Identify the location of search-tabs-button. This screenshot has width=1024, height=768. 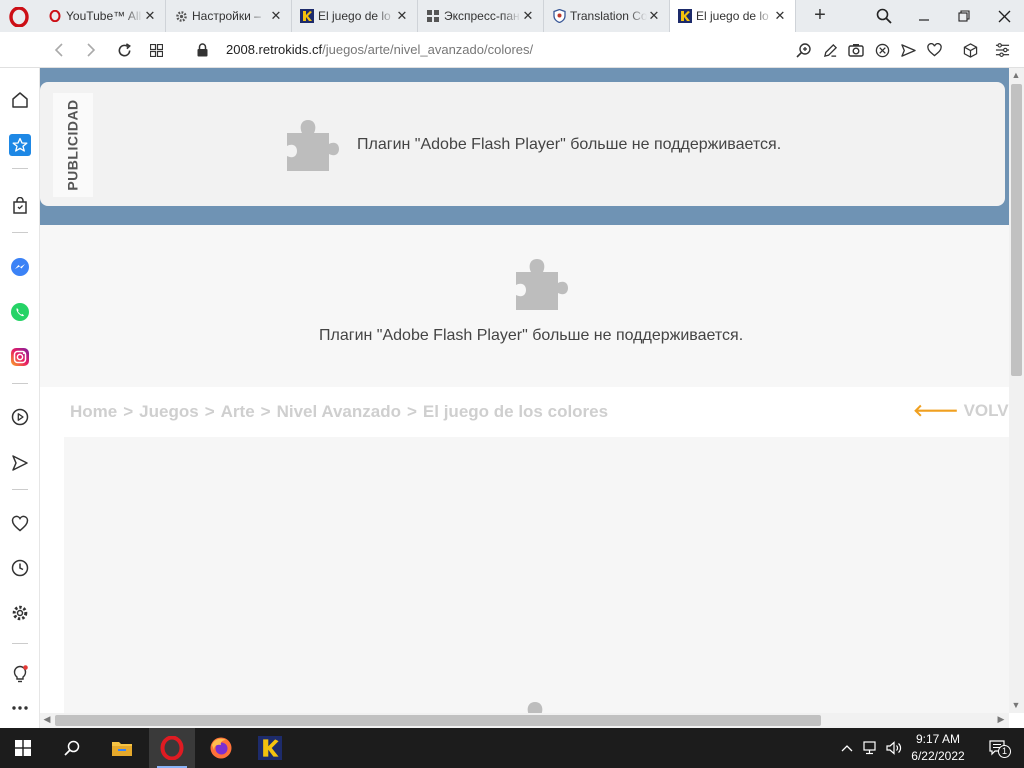
(884, 16).